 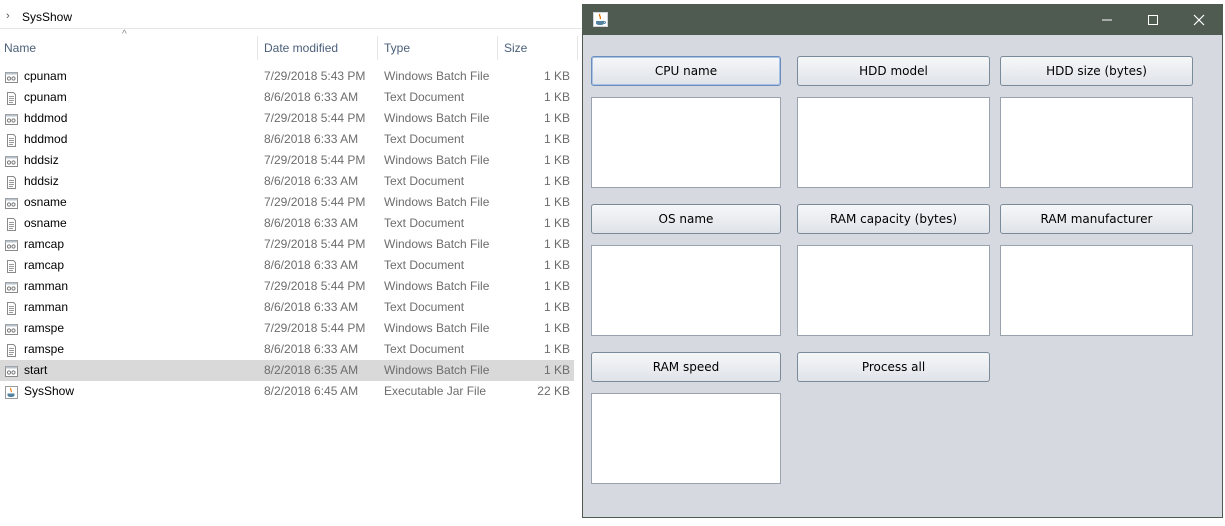 I want to click on file-name: SysShow, so click(x=49, y=391).